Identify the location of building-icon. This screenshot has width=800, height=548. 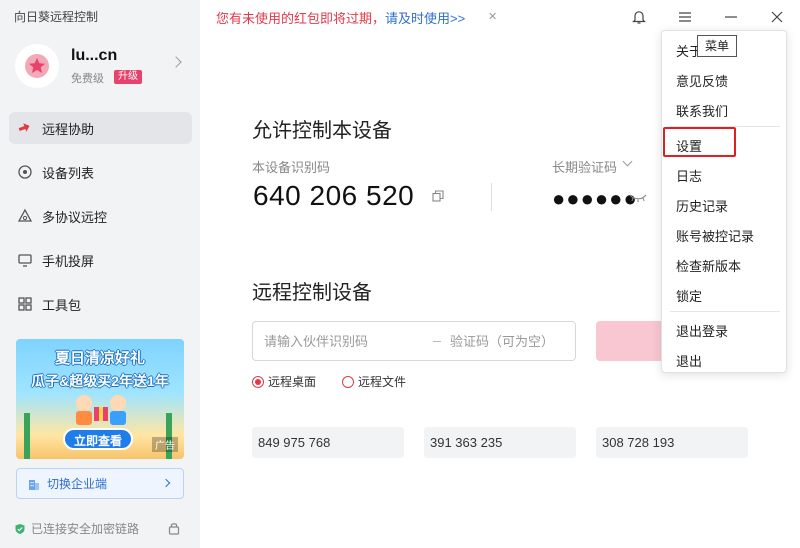
(34, 484).